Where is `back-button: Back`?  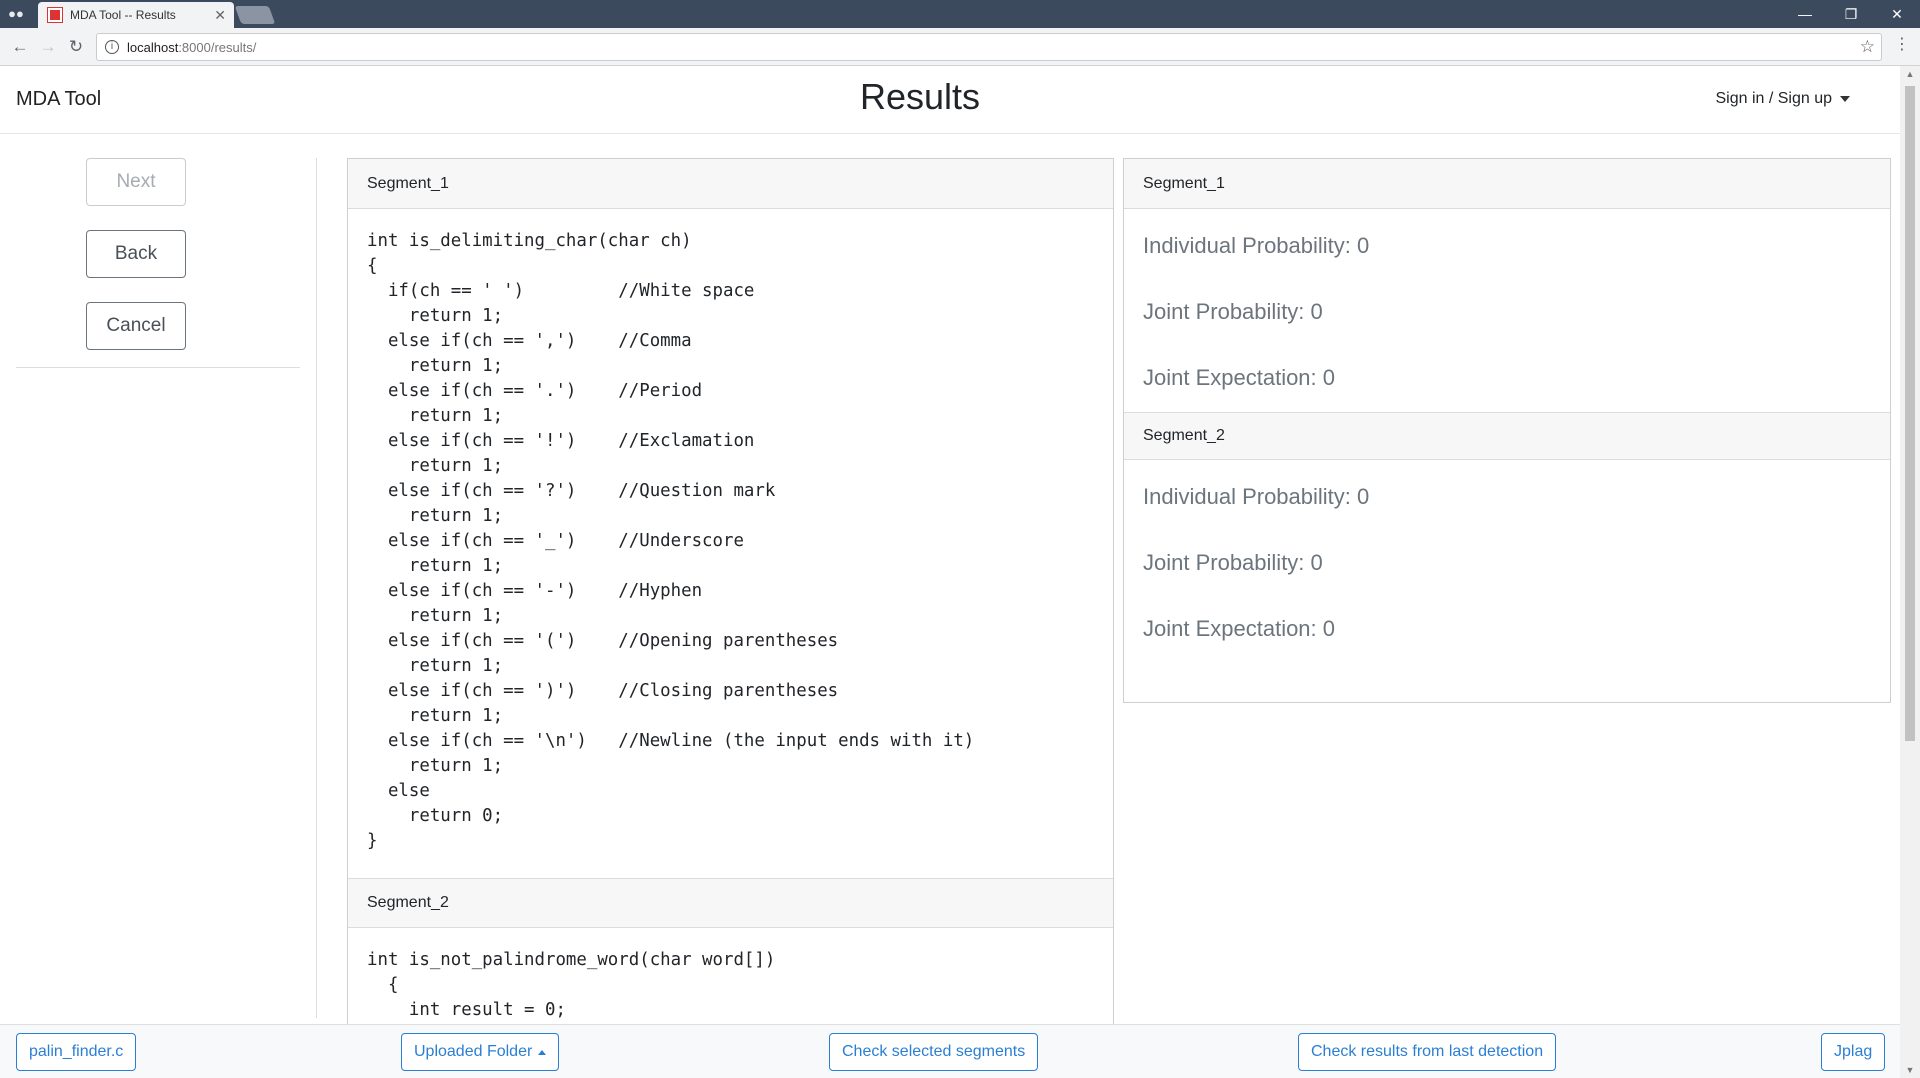
back-button: Back is located at coordinates (136, 254).